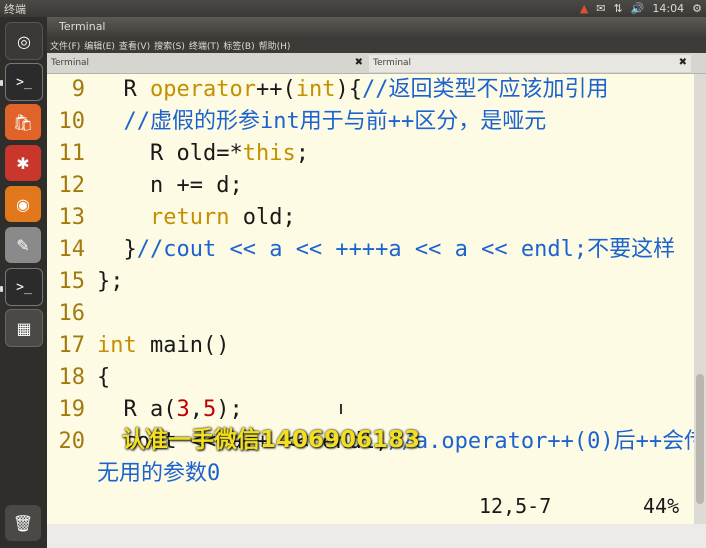  I want to click on menu-edit: 编辑(E), so click(99, 45).